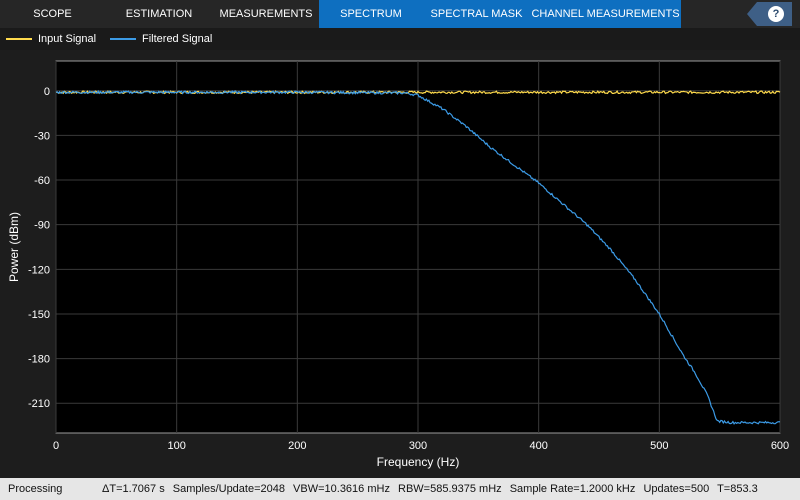  I want to click on x-tick-label: 600, so click(780, 446).